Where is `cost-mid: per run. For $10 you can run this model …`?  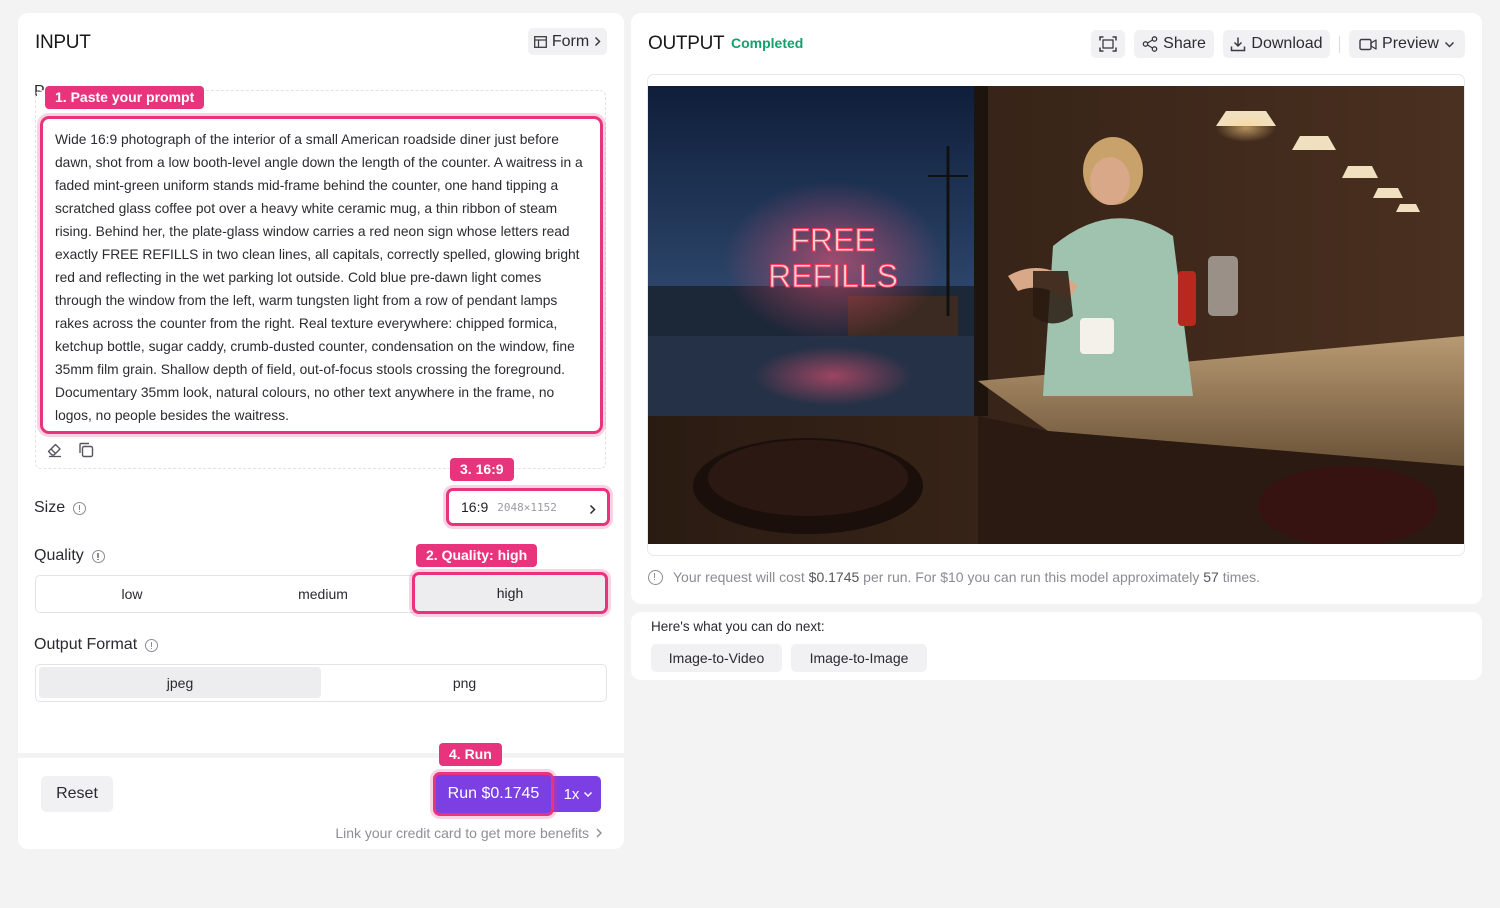 cost-mid: per run. For $10 you can run this model … is located at coordinates (1031, 577).